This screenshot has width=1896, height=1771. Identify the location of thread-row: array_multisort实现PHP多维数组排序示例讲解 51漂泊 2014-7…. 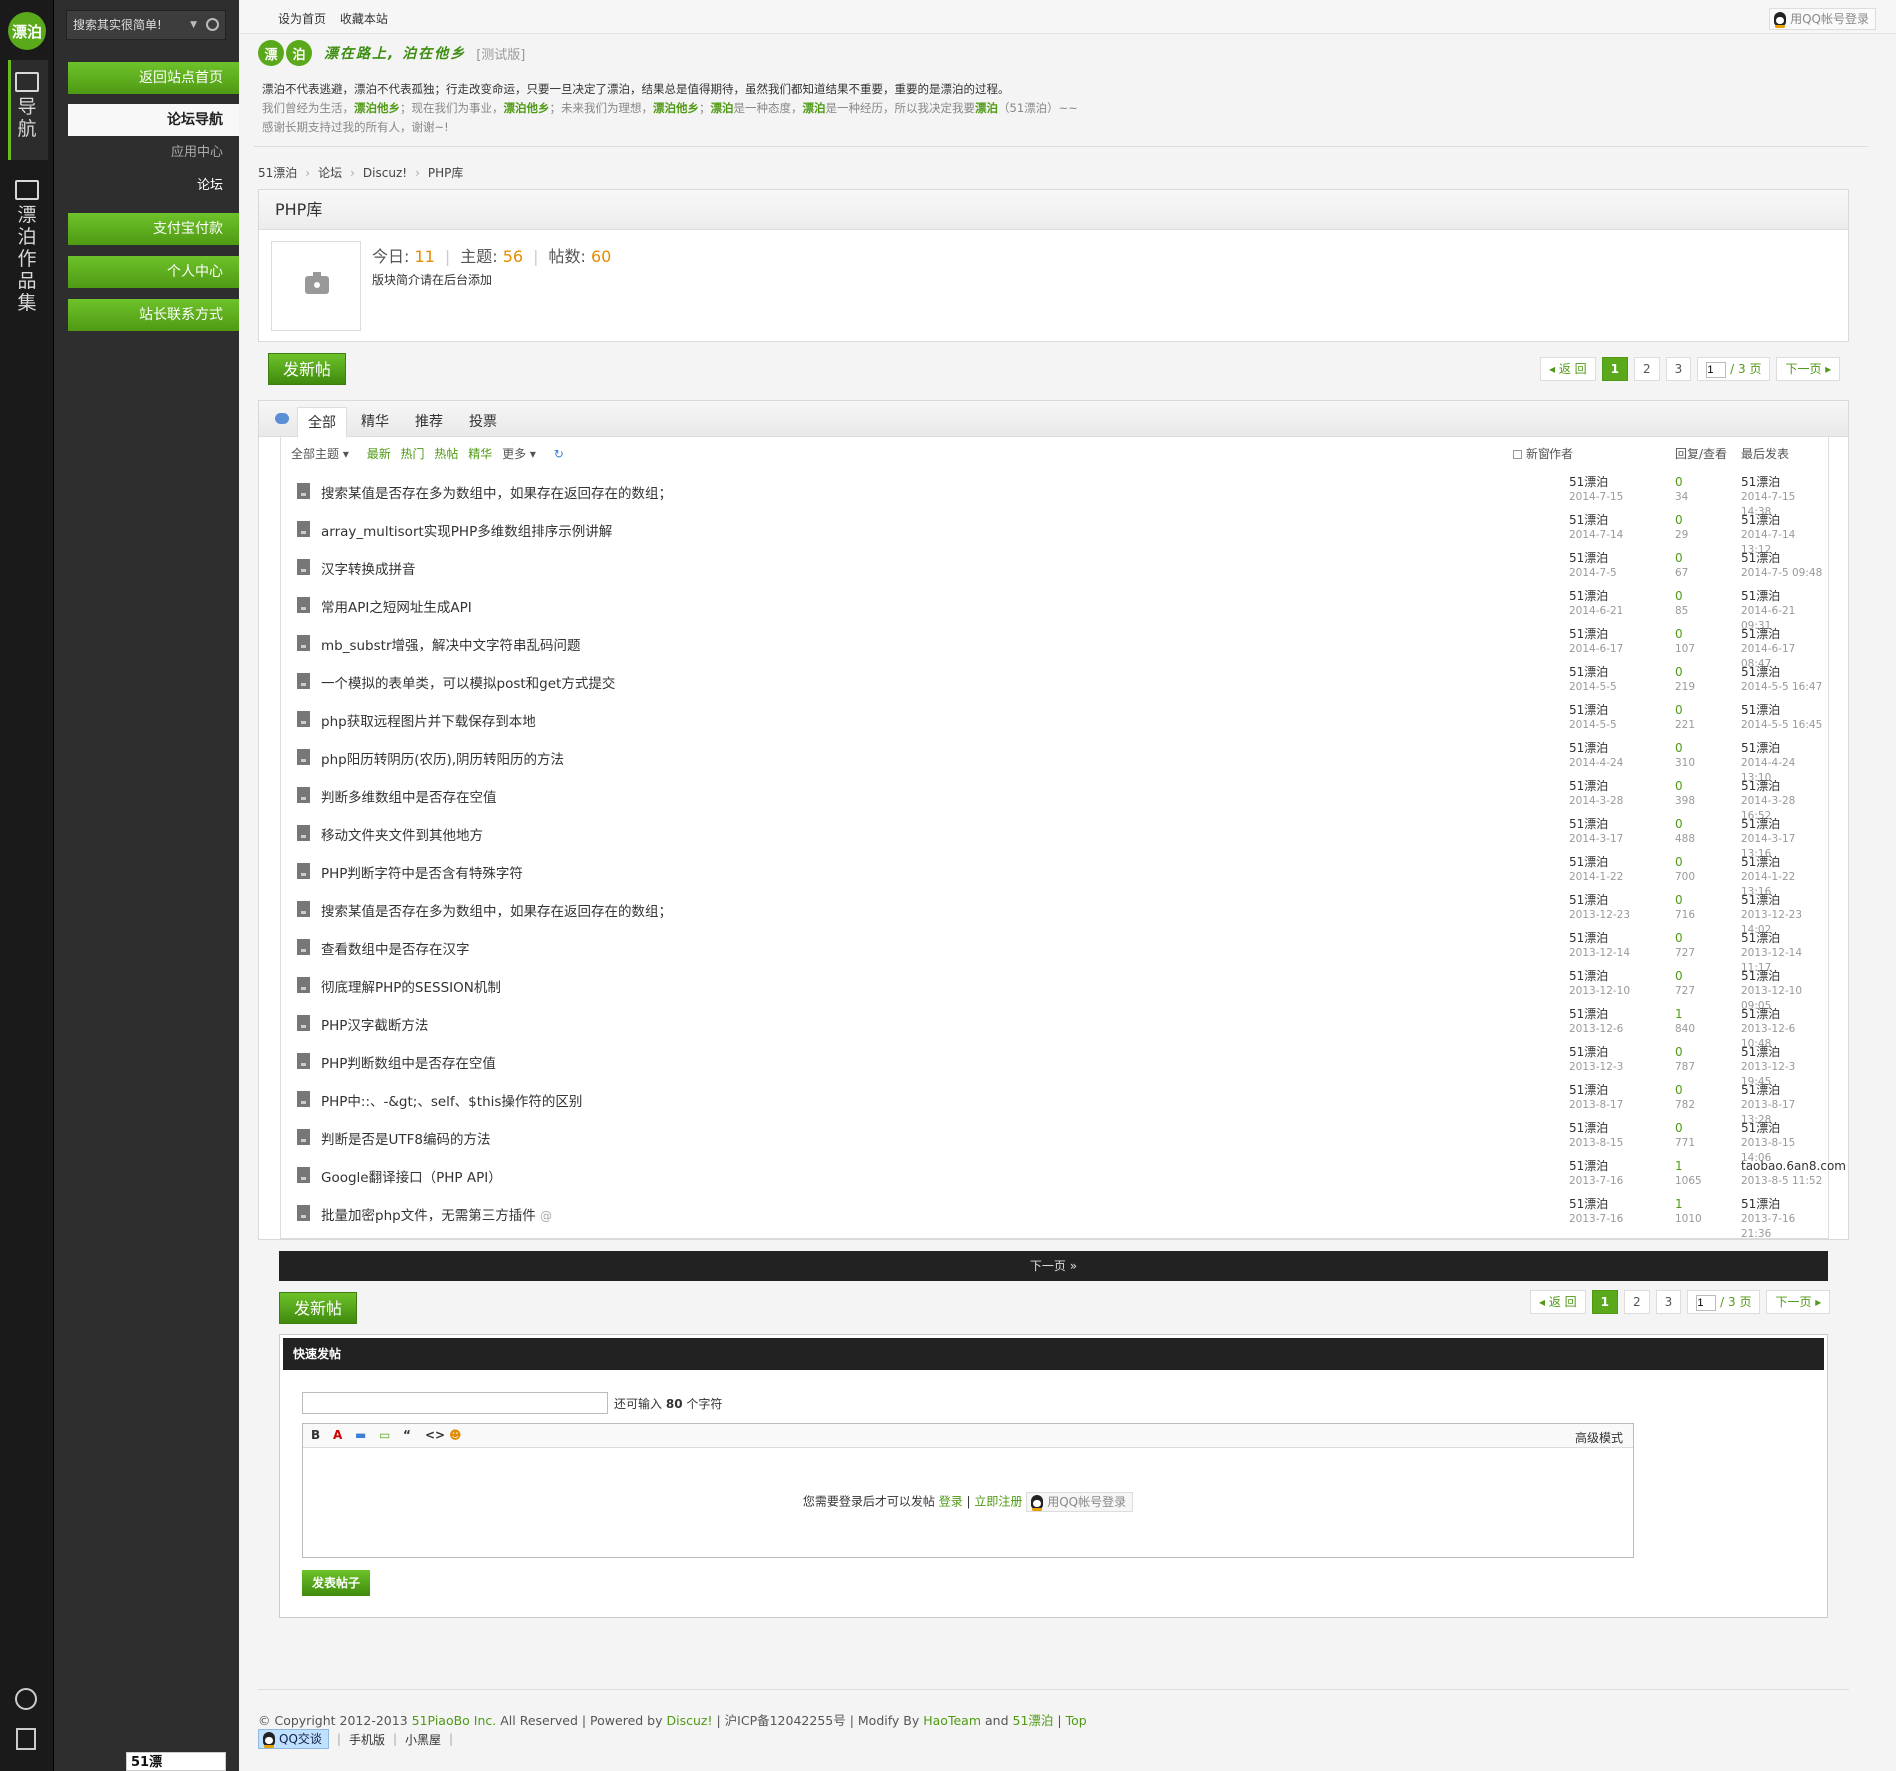
(1054, 533).